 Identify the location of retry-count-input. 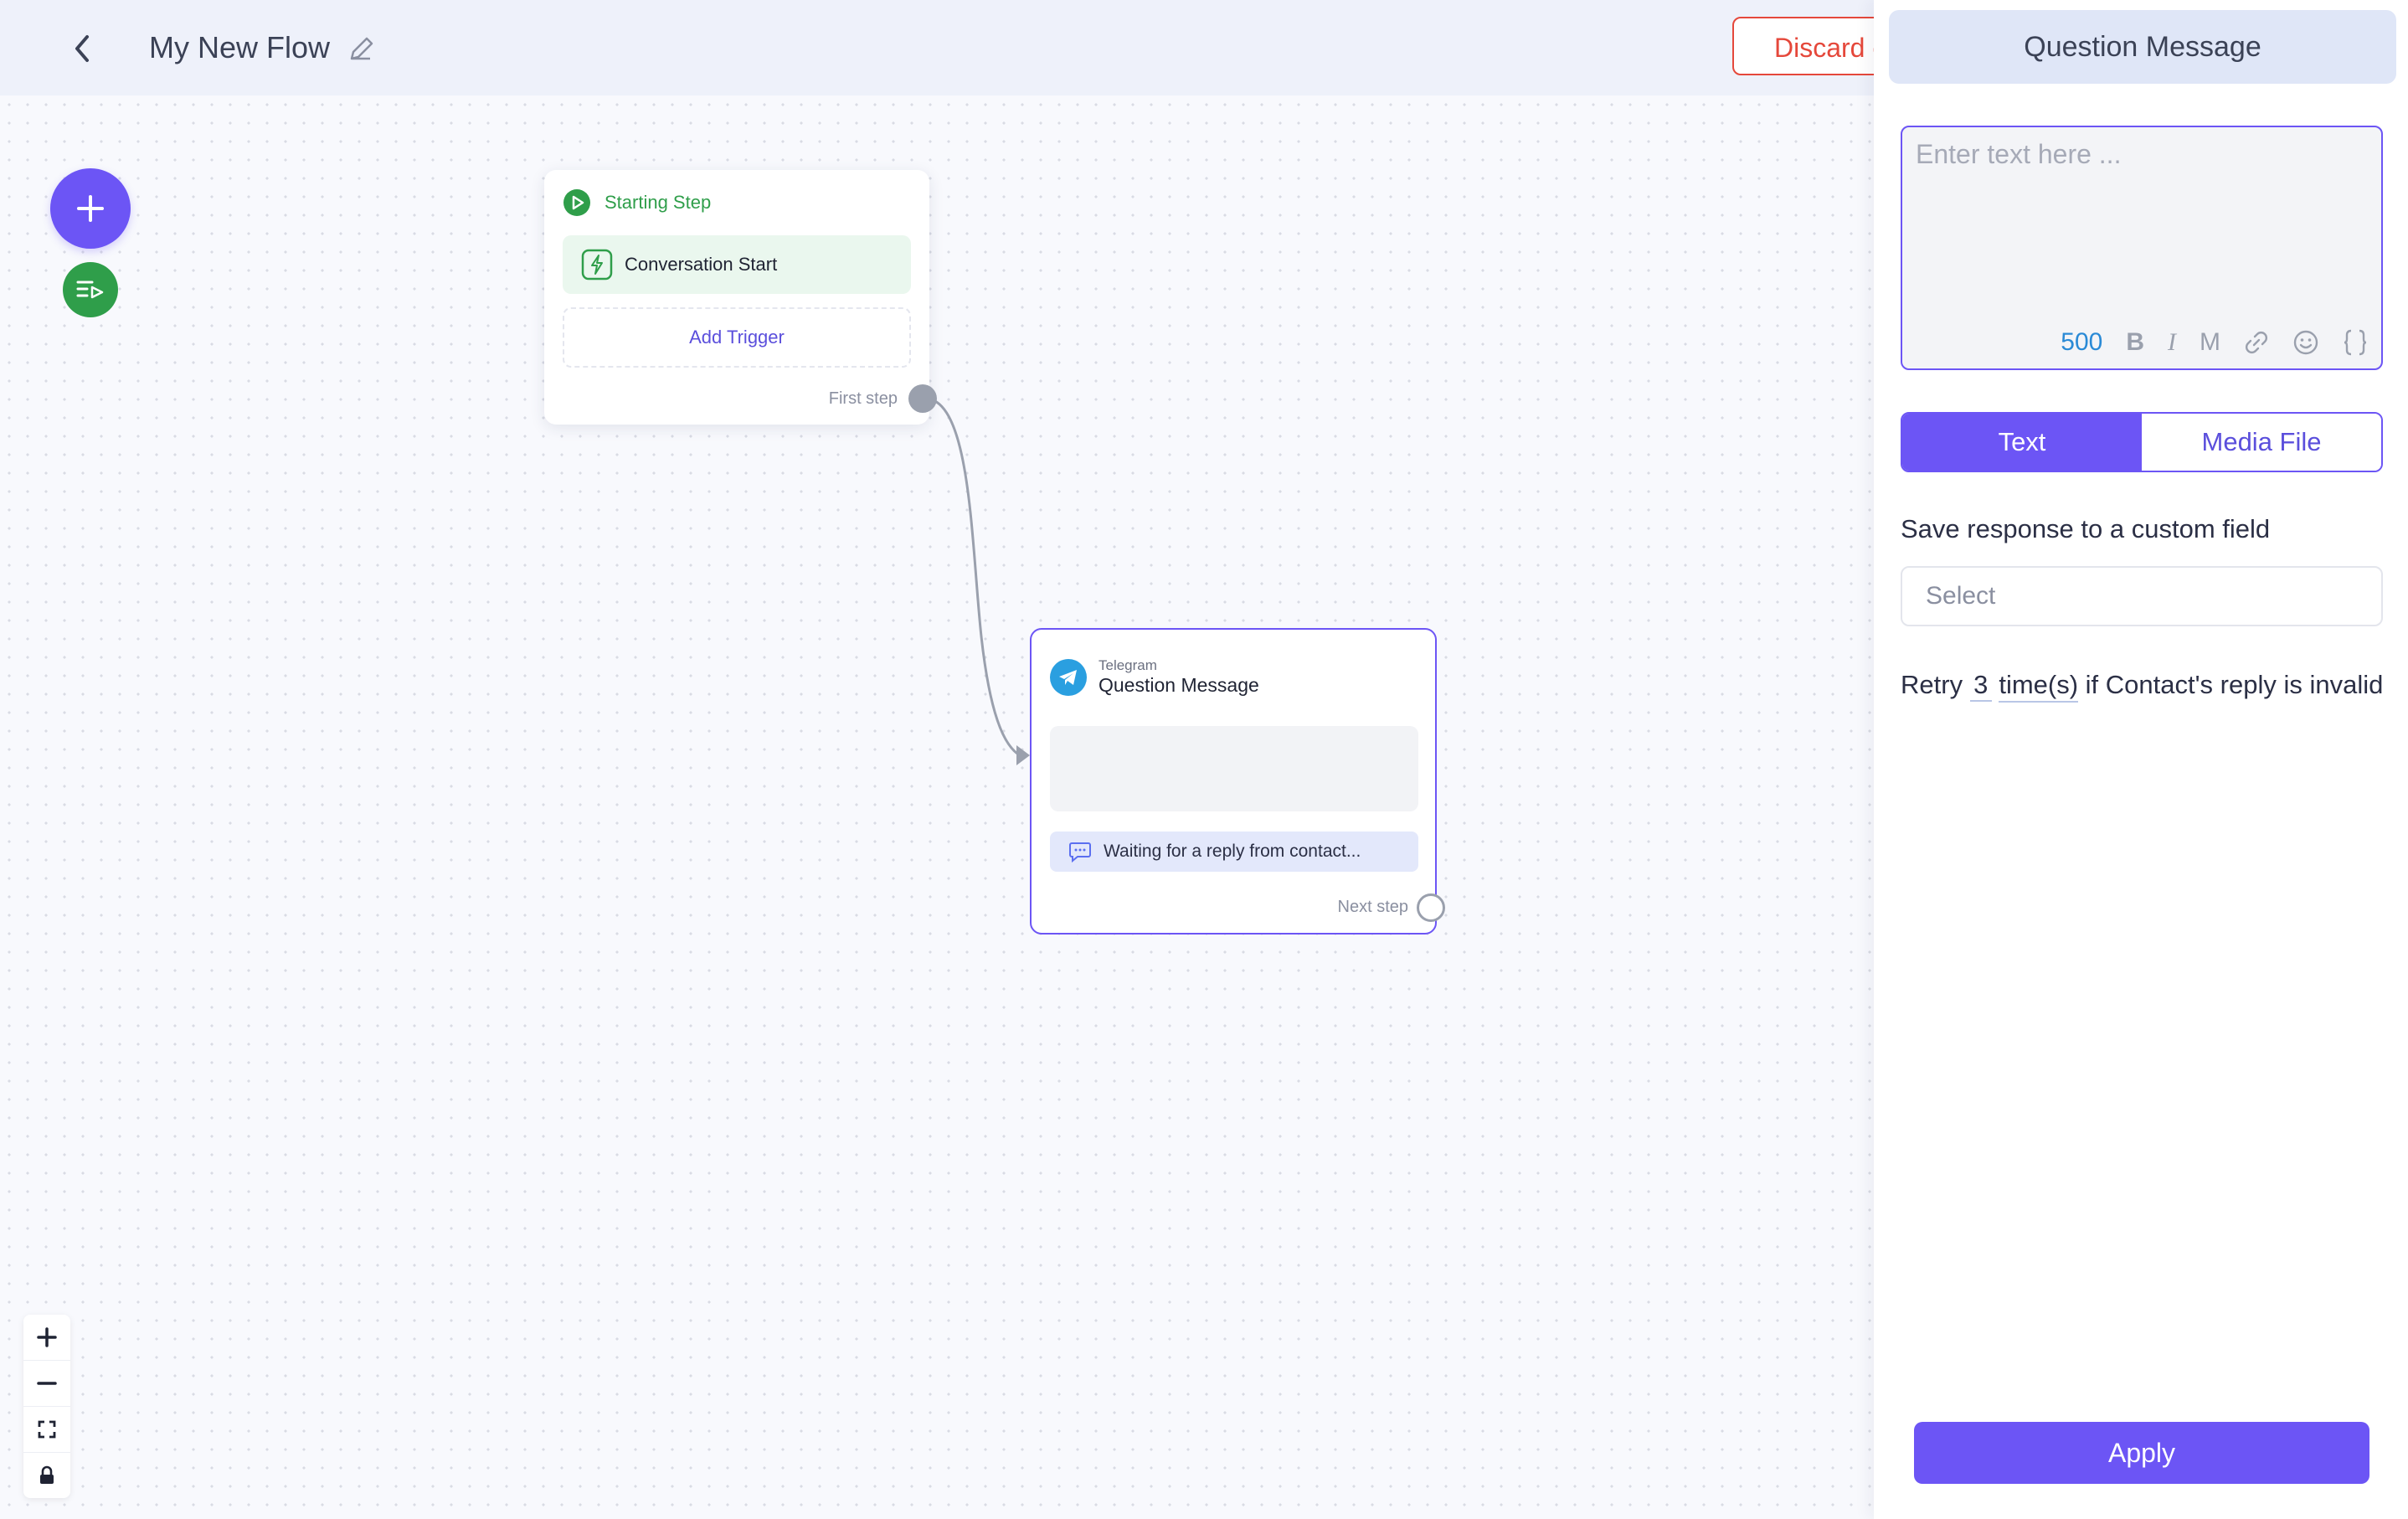
(1980, 686).